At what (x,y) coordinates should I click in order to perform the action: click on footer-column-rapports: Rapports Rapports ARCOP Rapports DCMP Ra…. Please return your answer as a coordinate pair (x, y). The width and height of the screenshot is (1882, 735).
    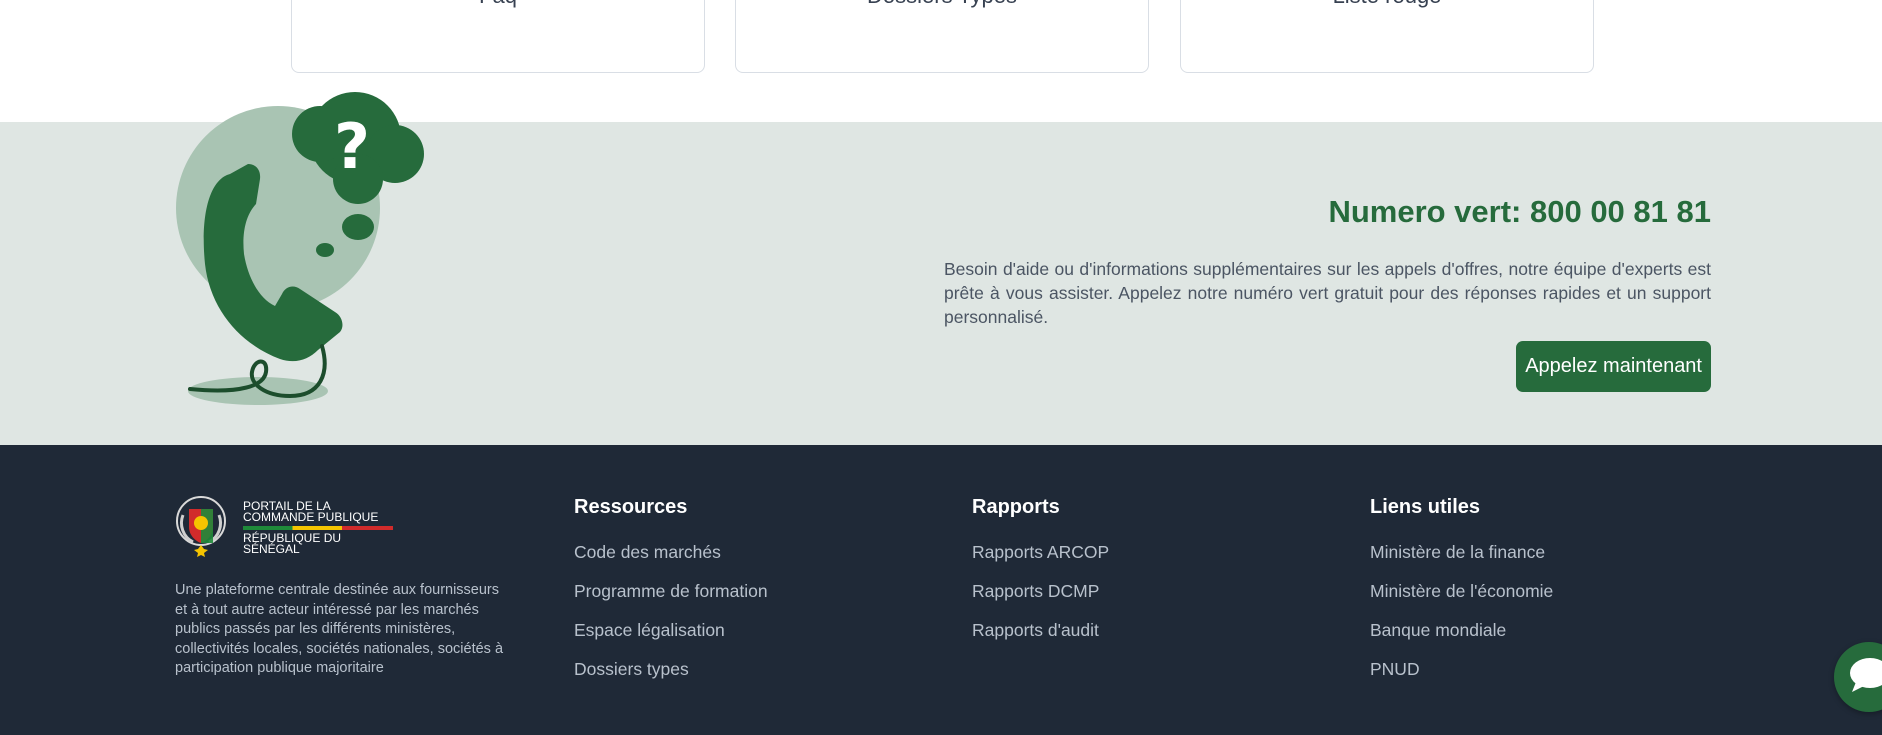
    Looking at the image, I should click on (1040, 572).